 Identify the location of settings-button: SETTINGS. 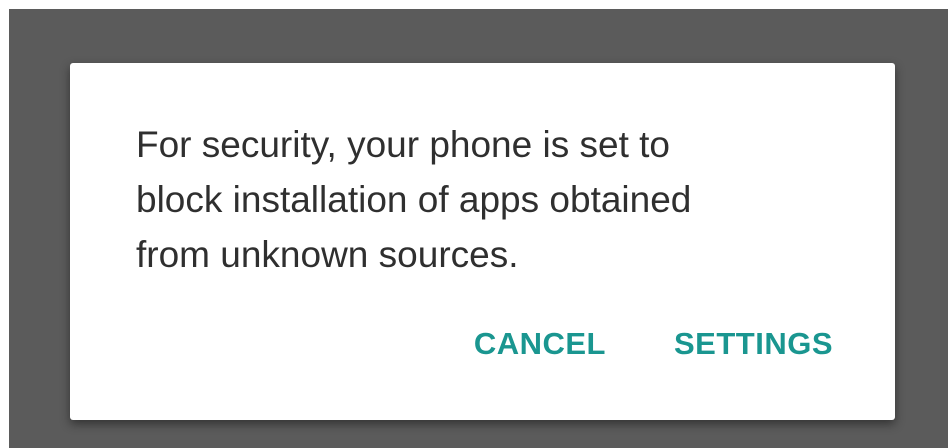
(753, 344).